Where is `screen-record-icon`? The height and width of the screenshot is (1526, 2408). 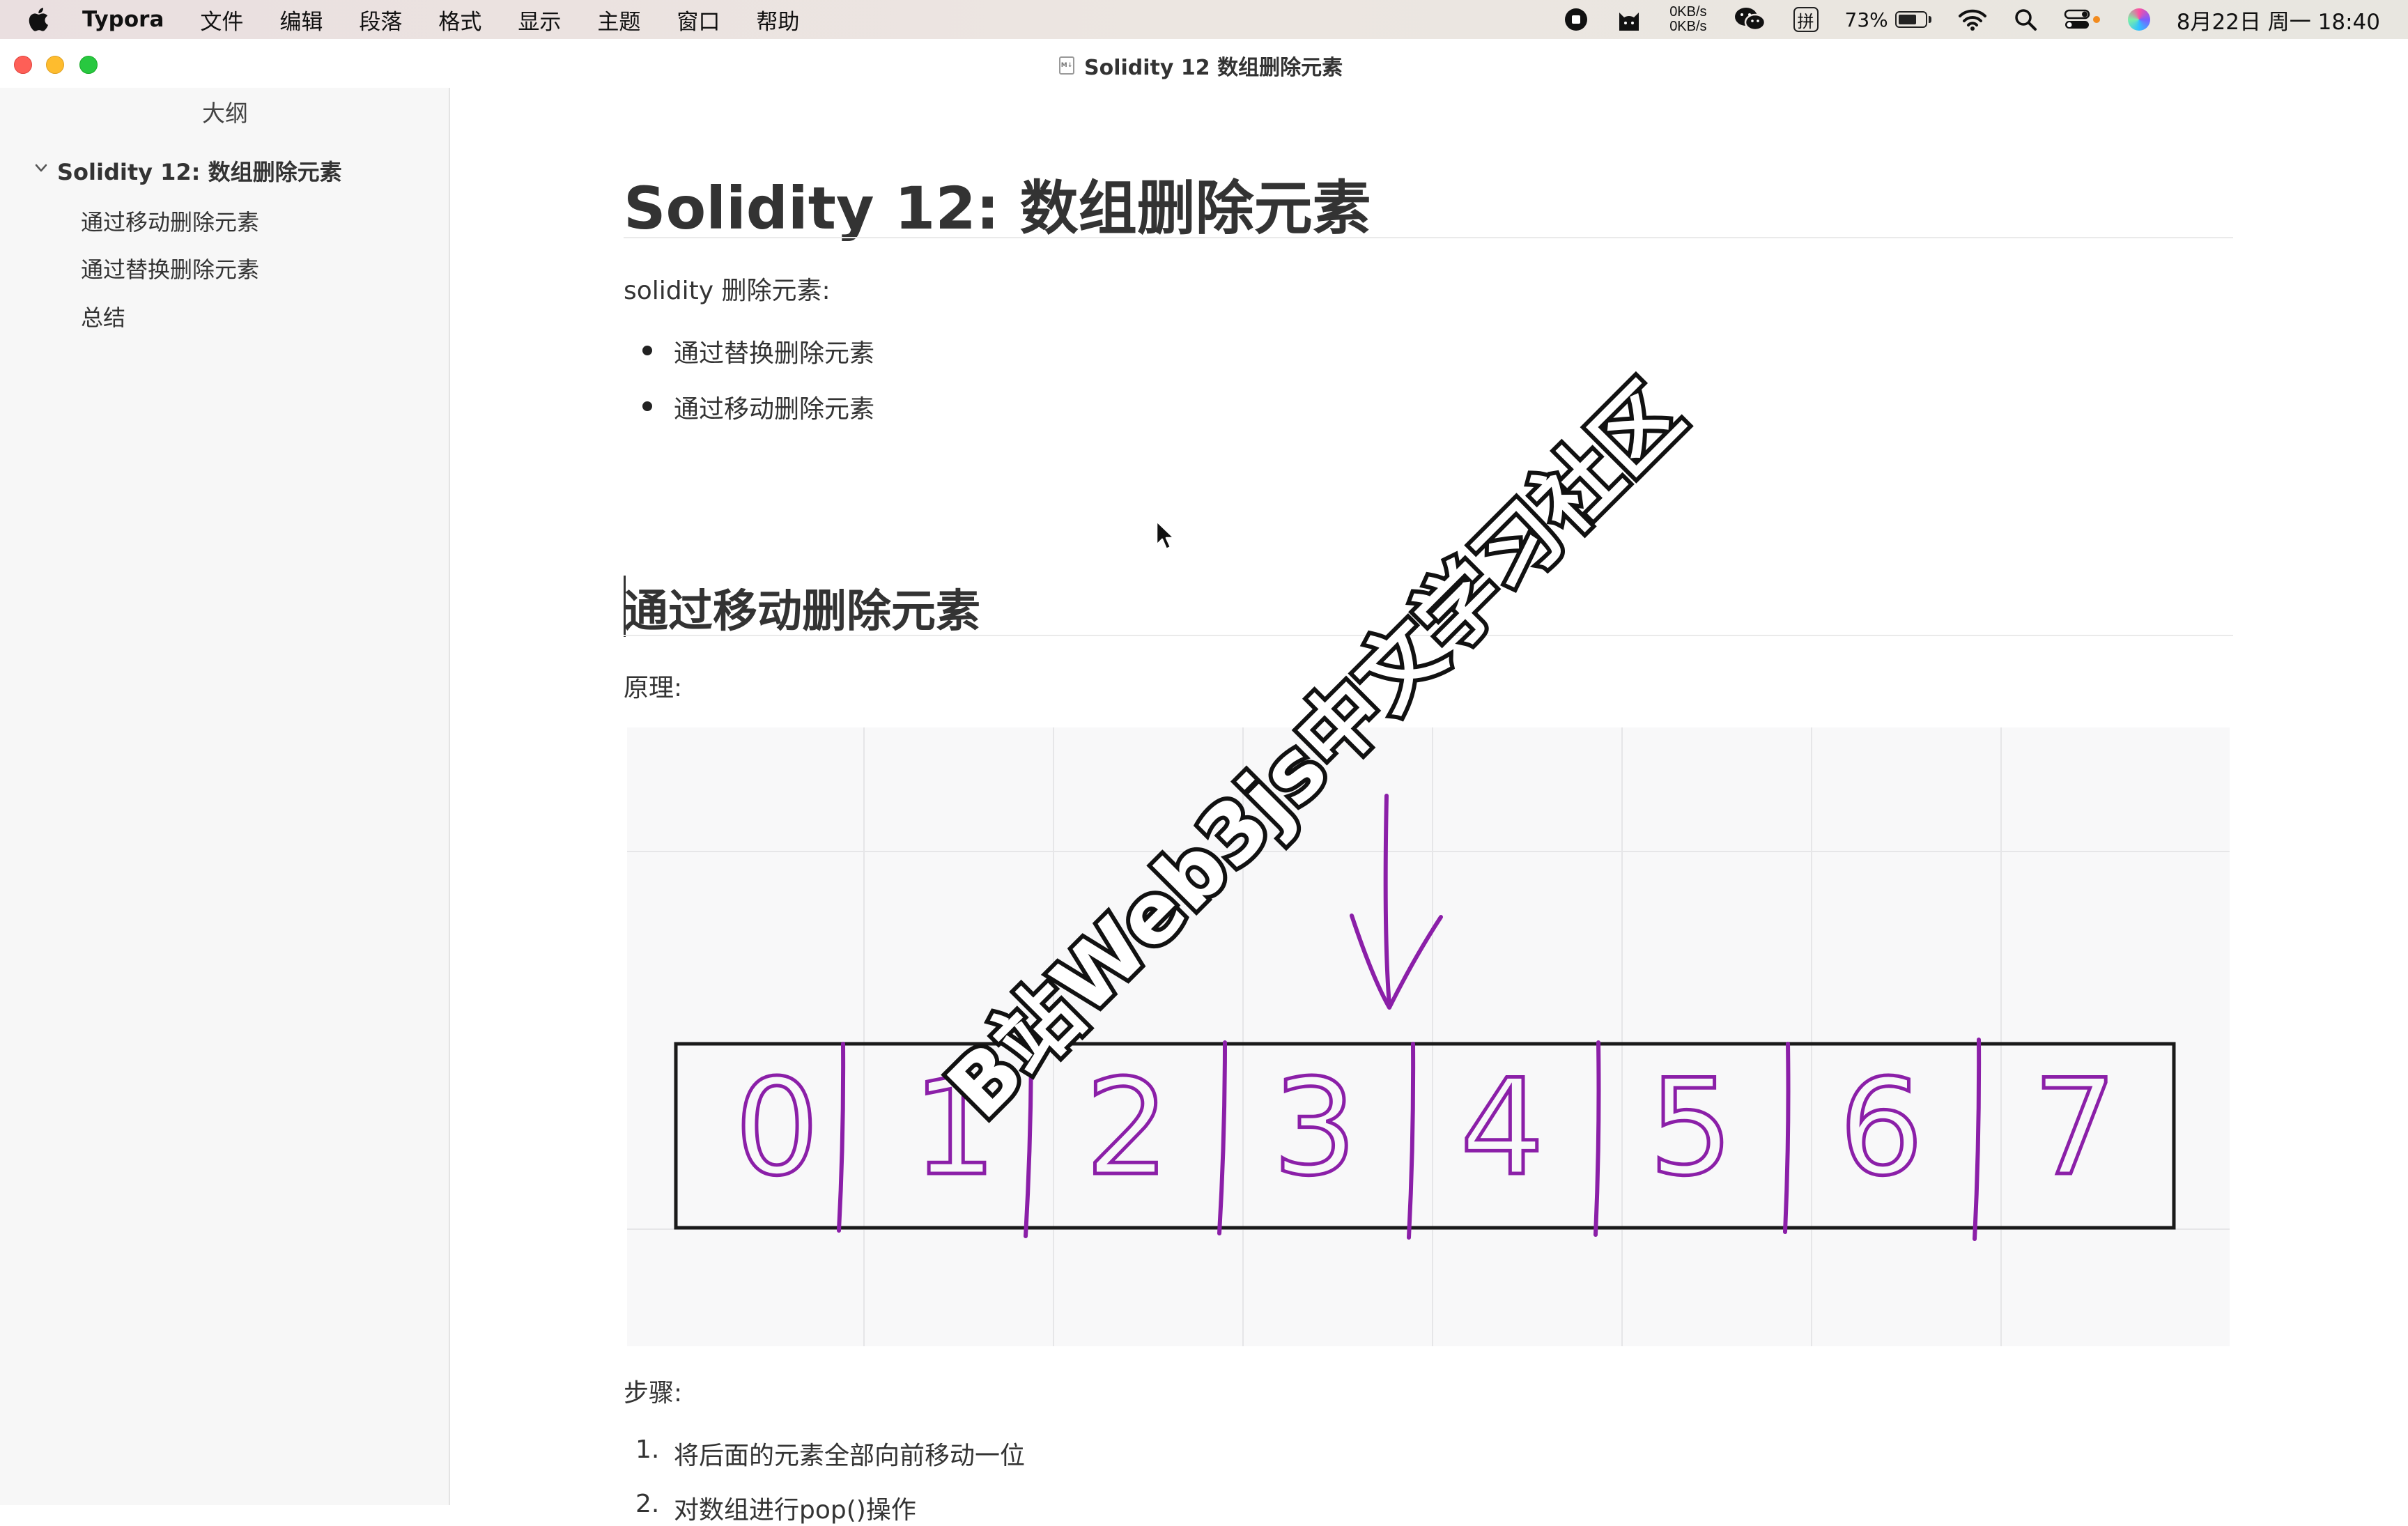
screen-record-icon is located at coordinates (1577, 19).